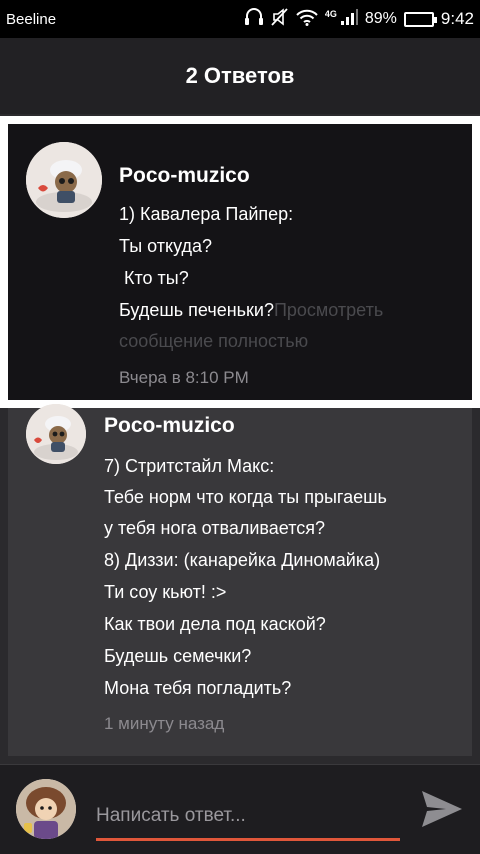  I want to click on reply-composer, so click(240, 809).